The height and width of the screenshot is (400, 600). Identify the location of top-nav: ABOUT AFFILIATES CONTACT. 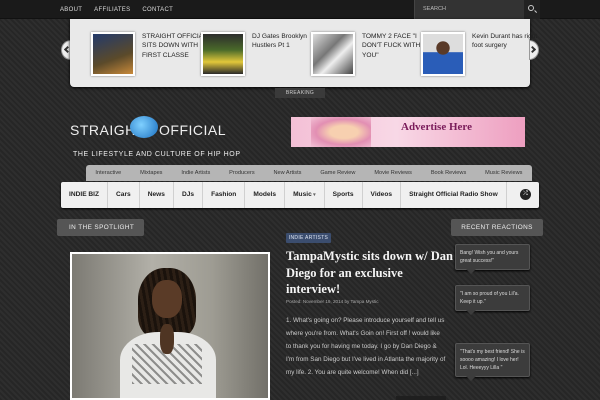
(116, 9).